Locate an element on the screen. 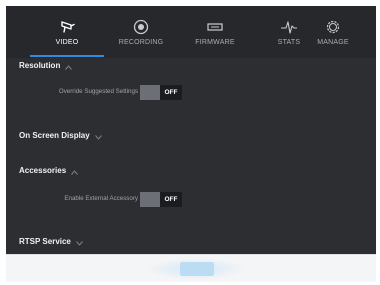 Image resolution: width=380 pixels, height=285 pixels. video-camera-icon is located at coordinates (67, 27).